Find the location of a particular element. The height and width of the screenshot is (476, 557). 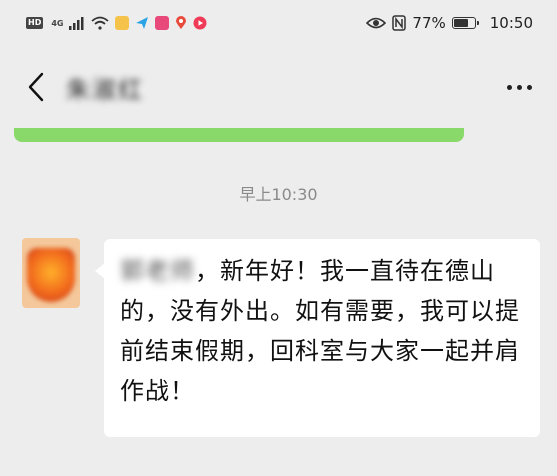

network-type: 4G is located at coordinates (57, 23).